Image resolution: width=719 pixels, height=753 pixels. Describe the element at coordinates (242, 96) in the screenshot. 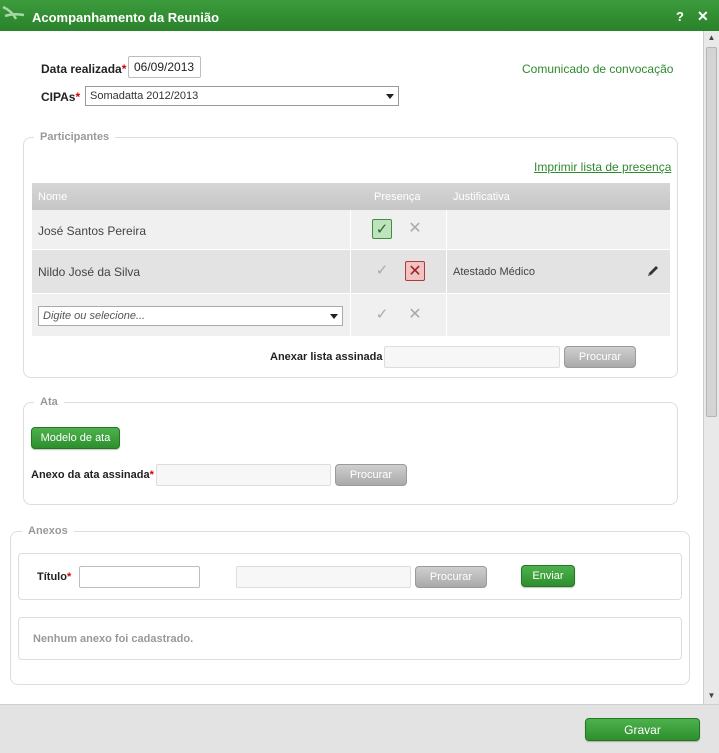

I see `cipas-select: Somadatta 2012/2013` at that location.